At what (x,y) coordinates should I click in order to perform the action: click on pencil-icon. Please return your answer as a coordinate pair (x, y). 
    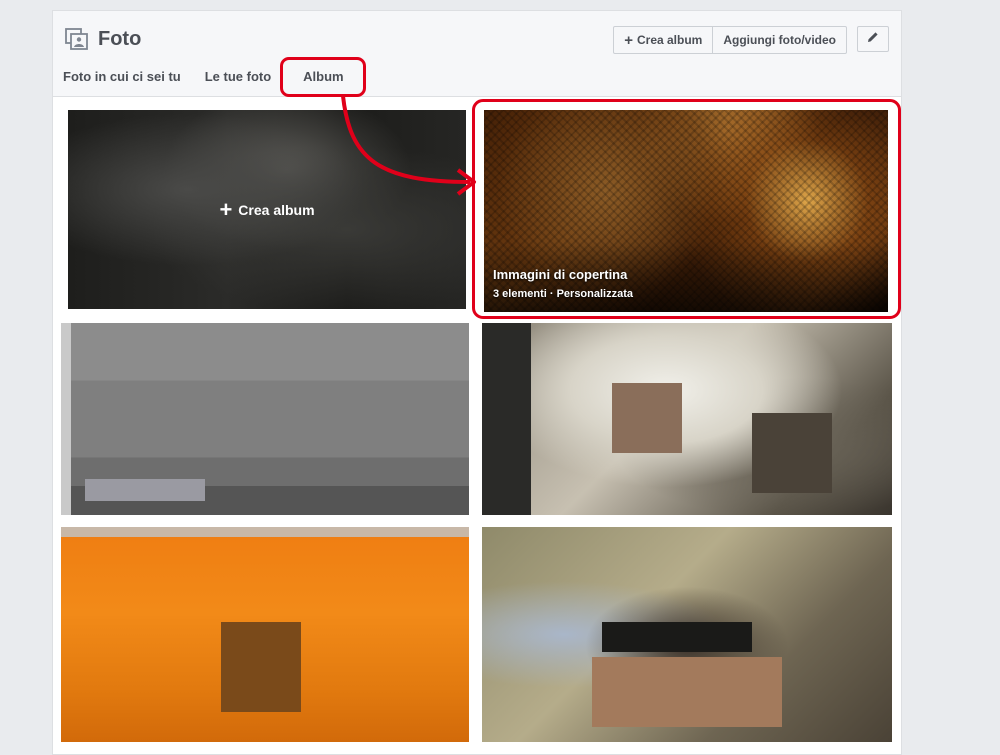
    Looking at the image, I should click on (873, 39).